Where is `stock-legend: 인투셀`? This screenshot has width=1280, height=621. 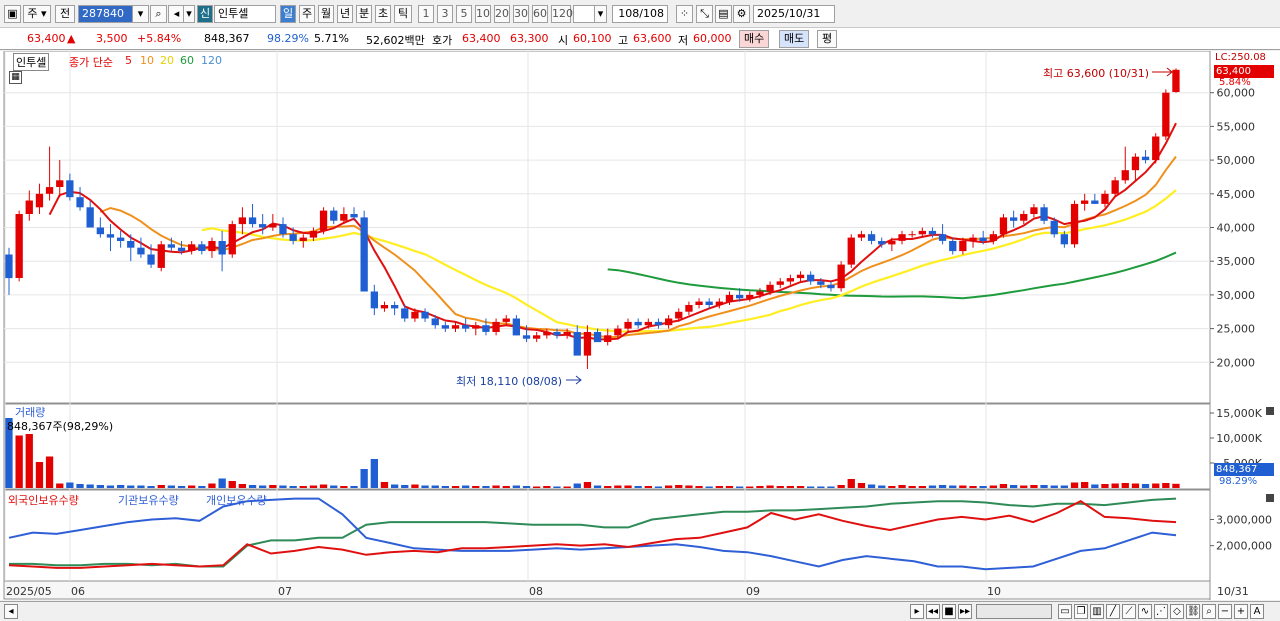
stock-legend: 인투셀 is located at coordinates (31, 62).